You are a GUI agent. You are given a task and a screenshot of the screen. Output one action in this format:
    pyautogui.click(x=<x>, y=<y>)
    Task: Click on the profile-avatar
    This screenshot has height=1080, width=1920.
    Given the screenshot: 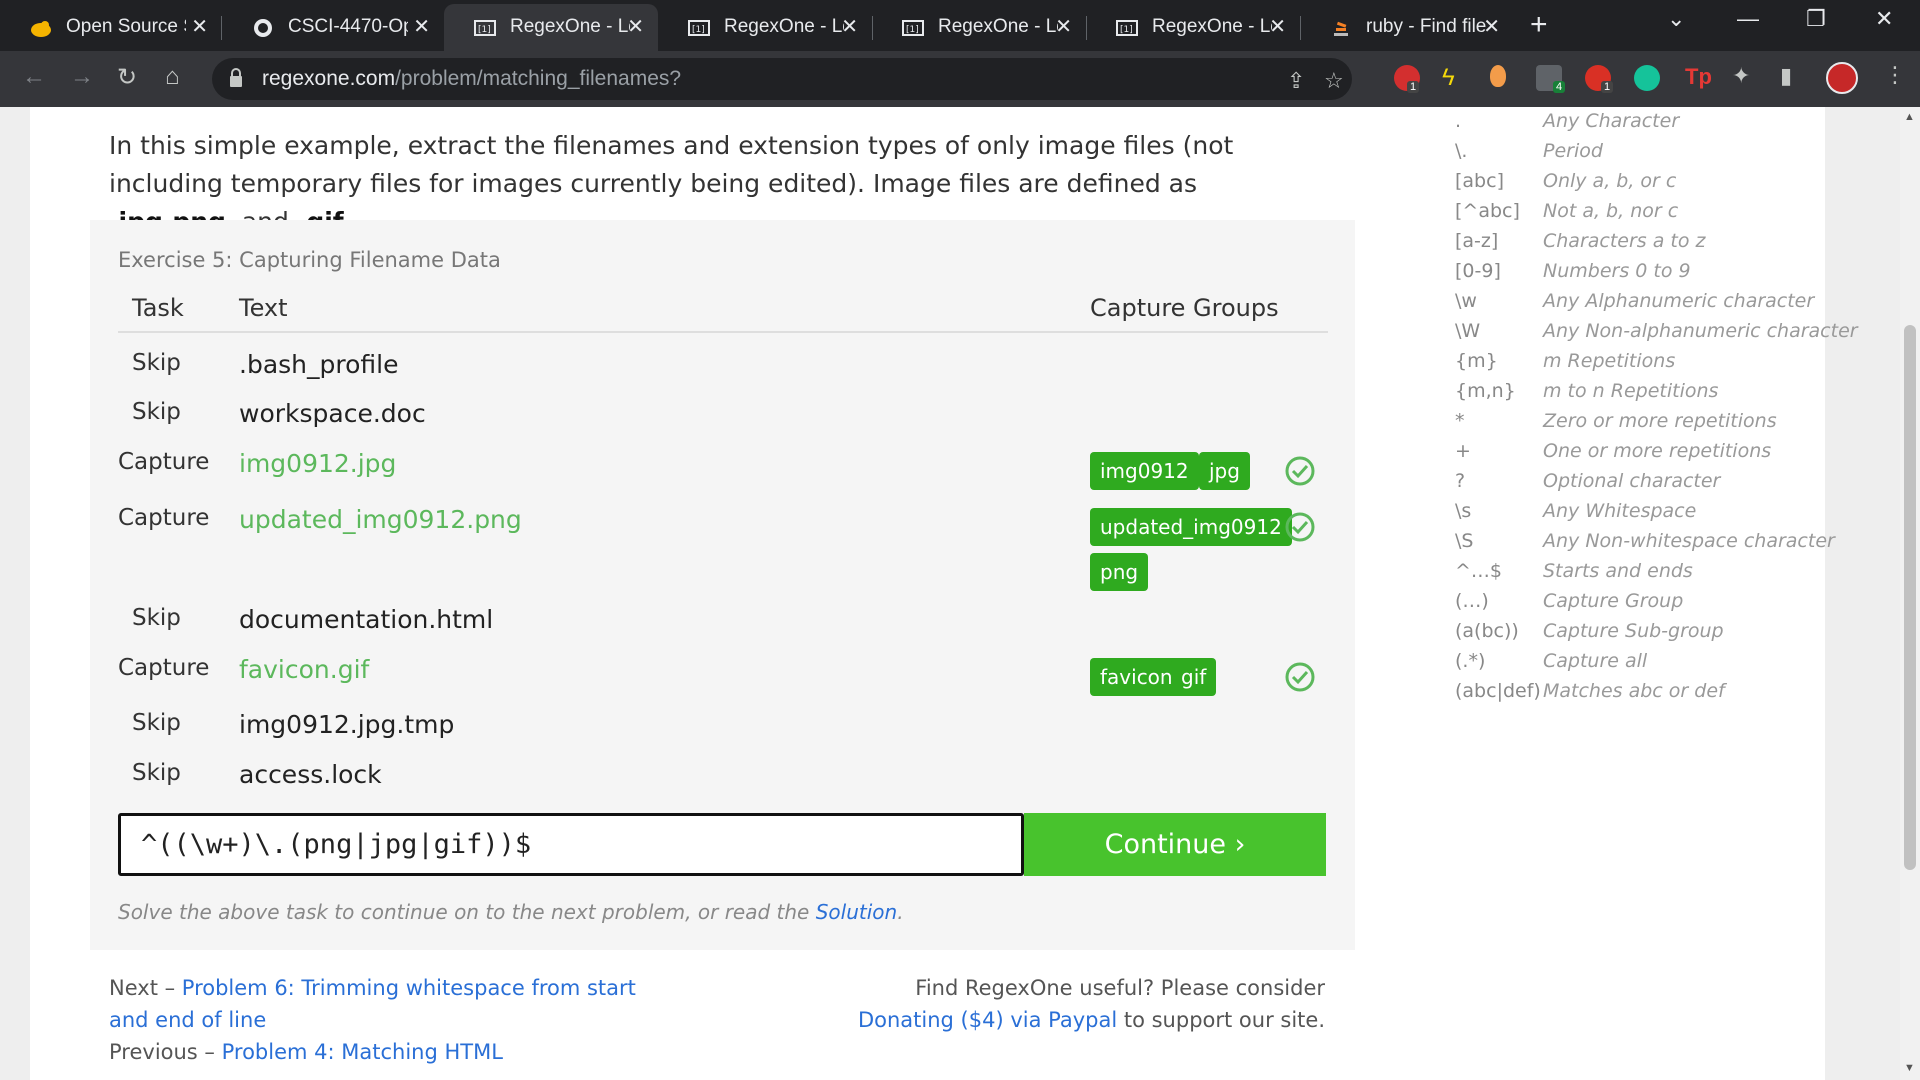 What is the action you would take?
    pyautogui.click(x=1842, y=78)
    